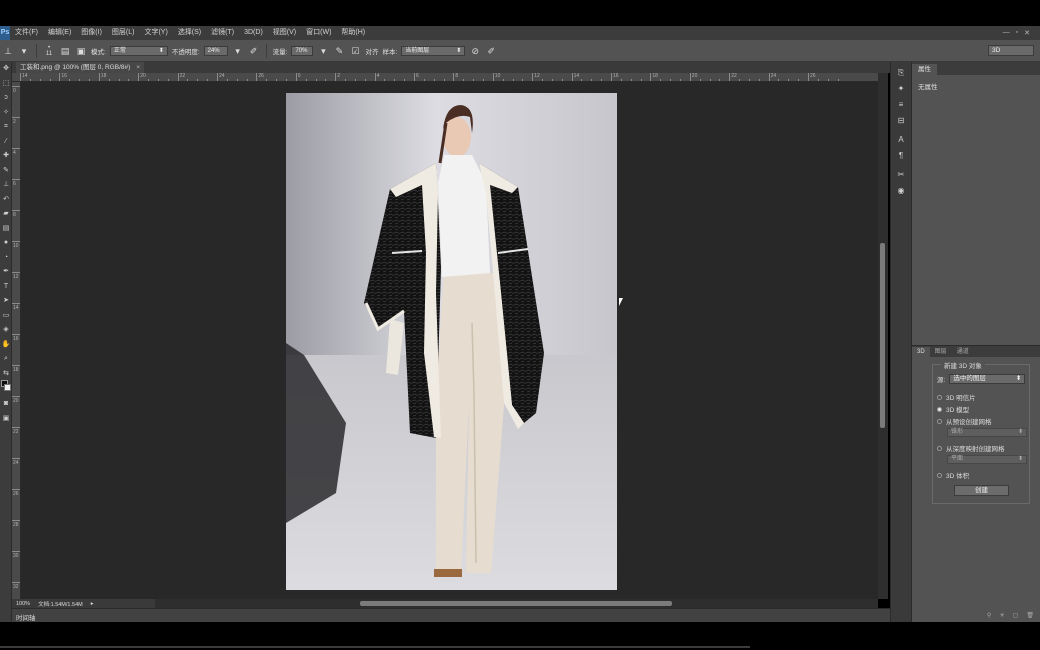 This screenshot has height=650, width=1040. Describe the element at coordinates (302, 50) in the screenshot. I see `flow-input: 70%` at that location.